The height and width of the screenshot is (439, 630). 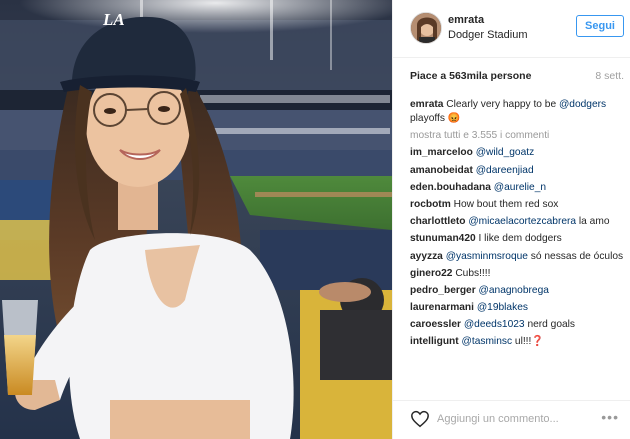 I want to click on comment-text: só nessas de óculos, so click(x=577, y=256).